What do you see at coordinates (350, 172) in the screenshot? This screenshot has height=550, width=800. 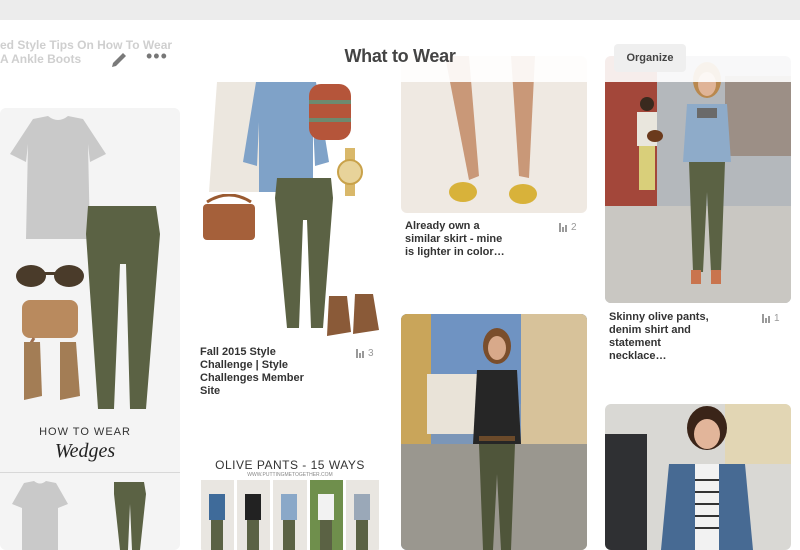 I see `watch-shape` at bounding box center [350, 172].